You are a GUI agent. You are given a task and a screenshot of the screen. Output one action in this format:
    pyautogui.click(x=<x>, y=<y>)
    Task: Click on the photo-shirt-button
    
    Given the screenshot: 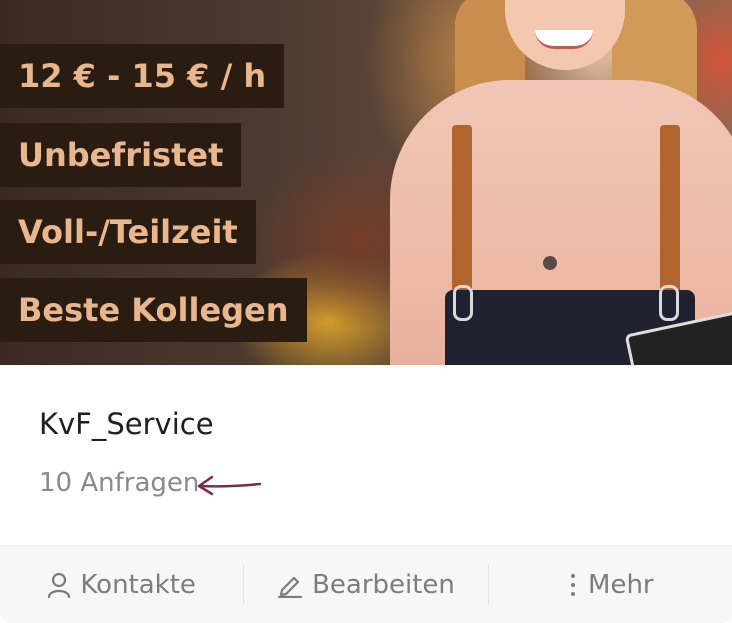 What is the action you would take?
    pyautogui.click(x=550, y=263)
    